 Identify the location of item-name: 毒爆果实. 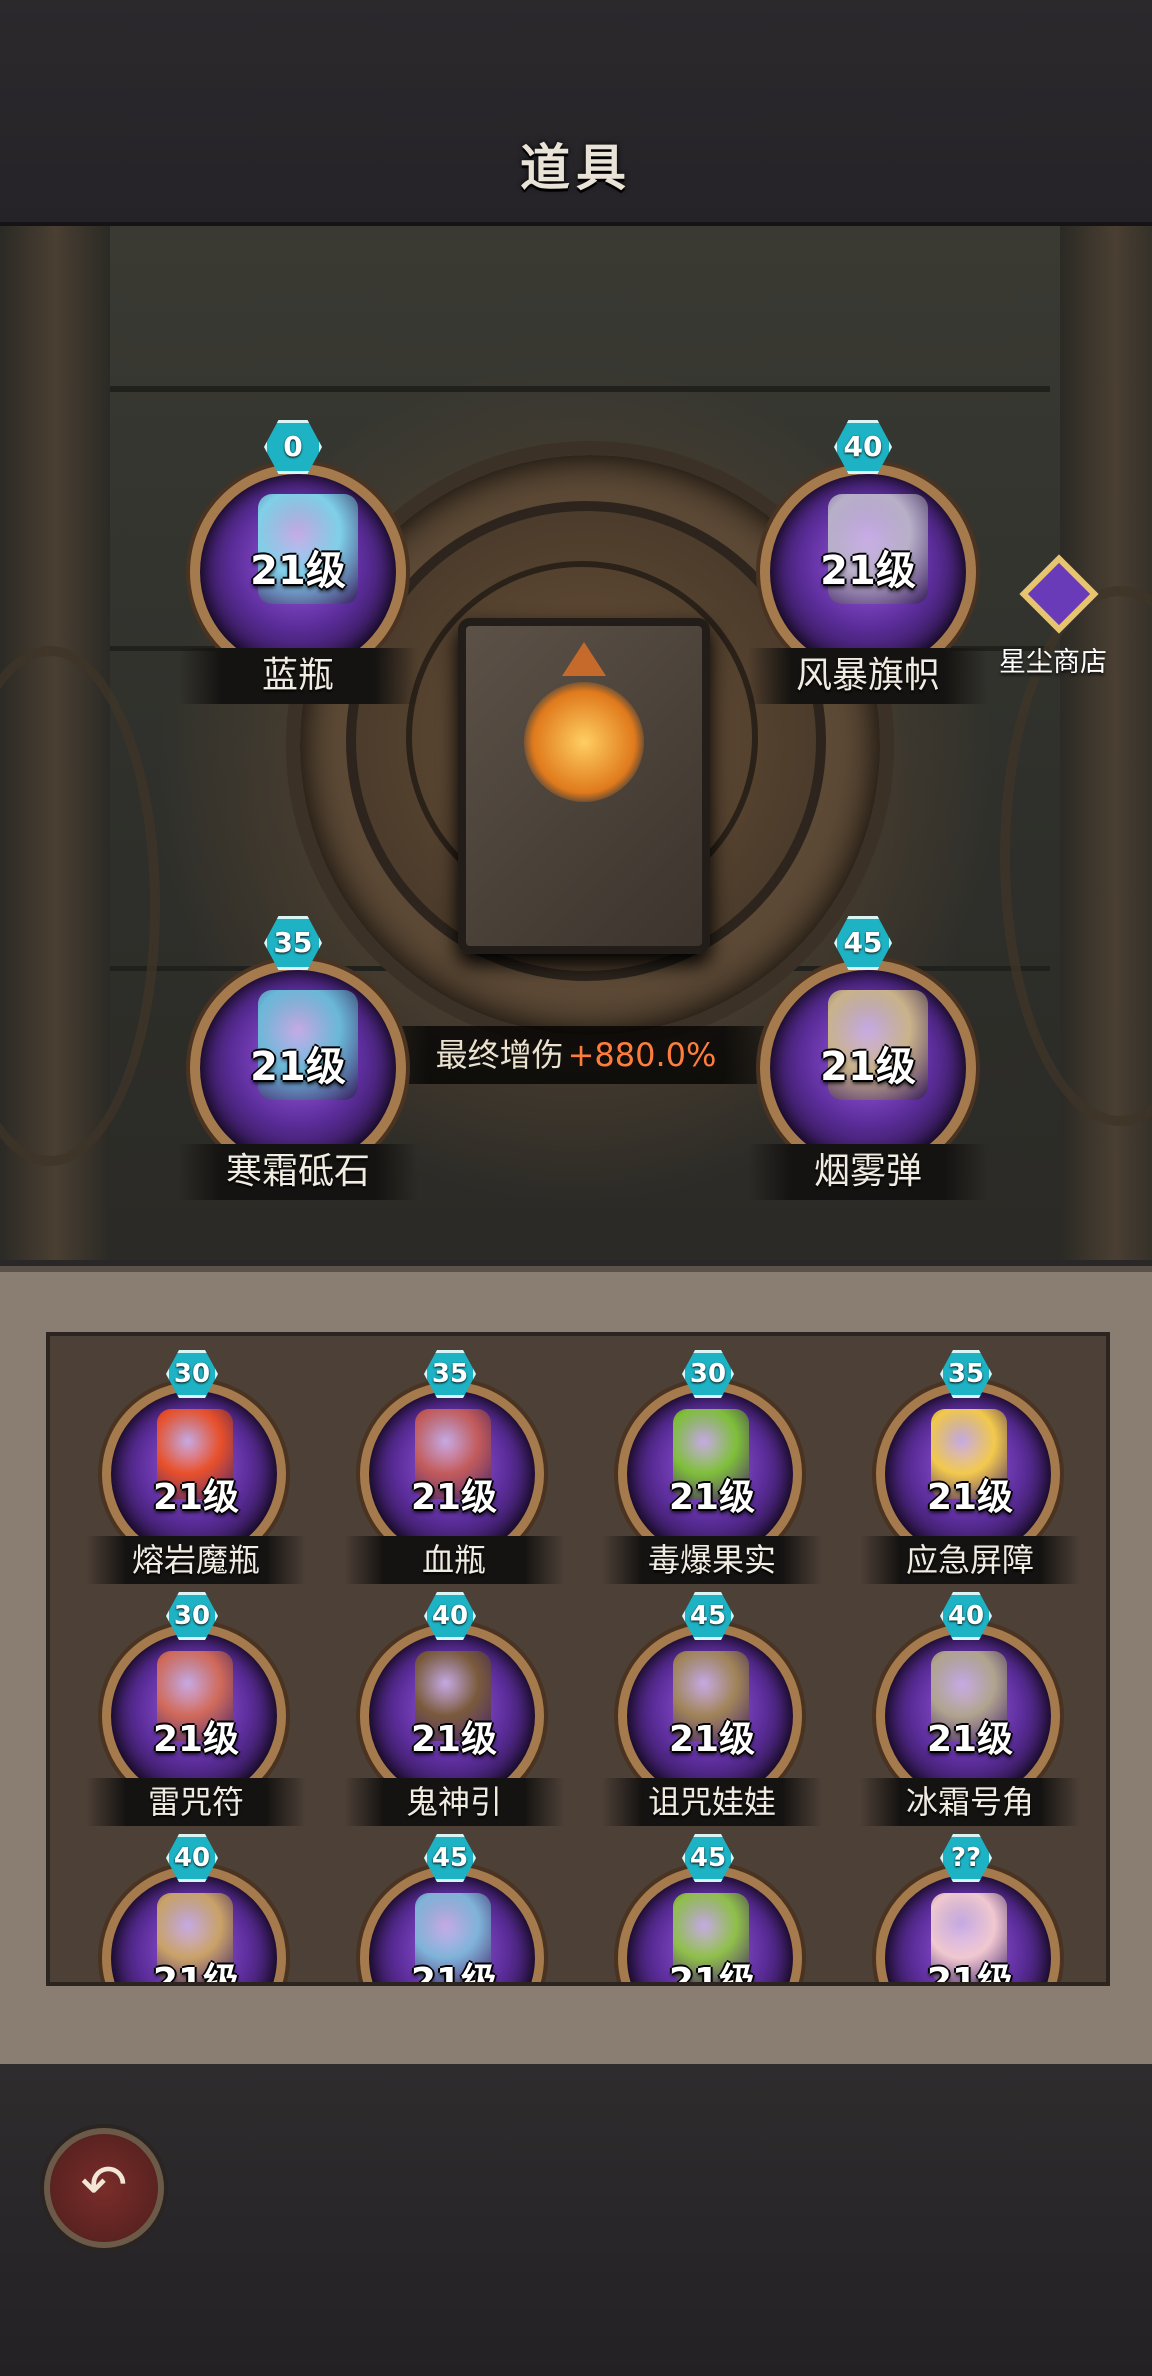
(712, 1560).